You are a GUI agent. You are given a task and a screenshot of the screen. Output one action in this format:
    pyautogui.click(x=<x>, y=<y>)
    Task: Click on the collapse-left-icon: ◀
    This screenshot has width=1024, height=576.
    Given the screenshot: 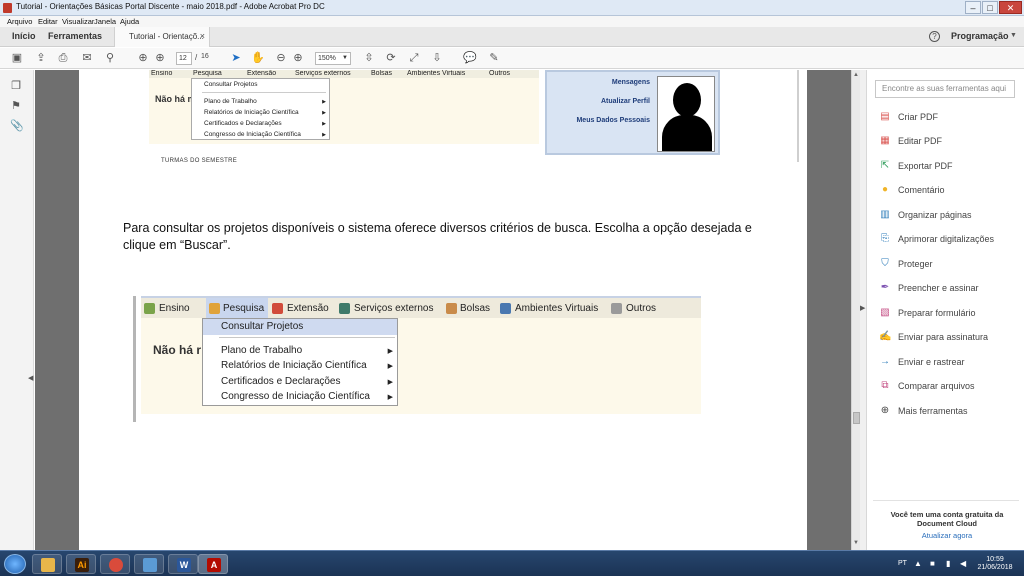 What is the action you would take?
    pyautogui.click(x=30, y=378)
    